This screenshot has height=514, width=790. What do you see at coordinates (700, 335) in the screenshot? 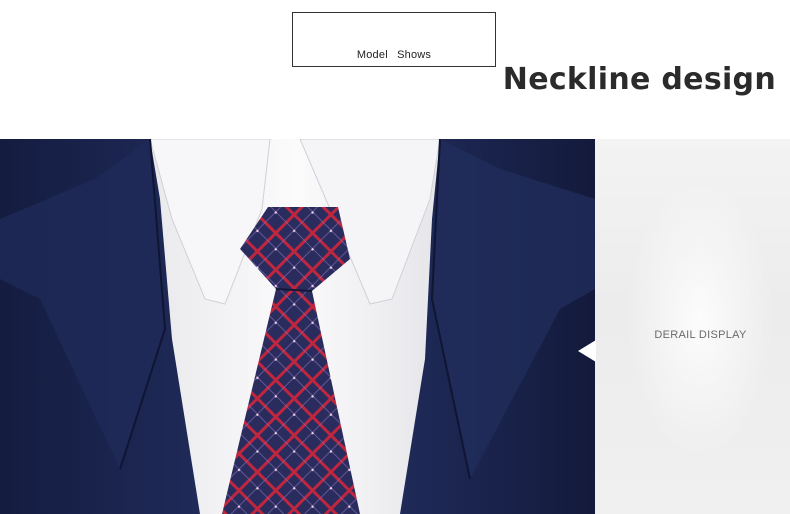
I see `detail-display-label: DERAIL DISPLAY` at bounding box center [700, 335].